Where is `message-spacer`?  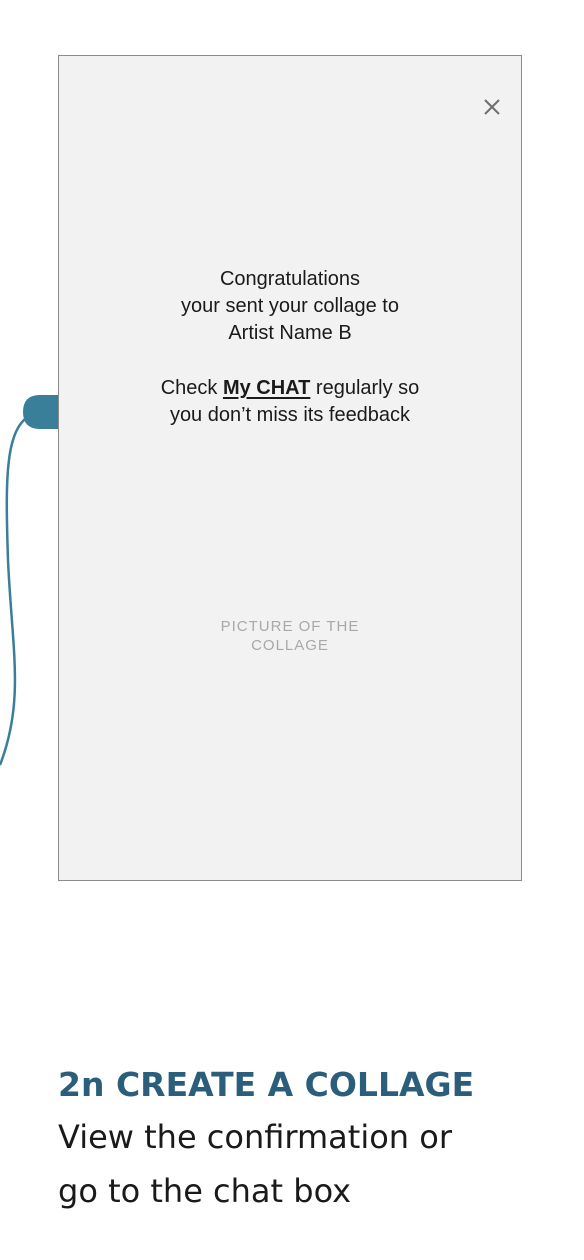 message-spacer is located at coordinates (290, 361).